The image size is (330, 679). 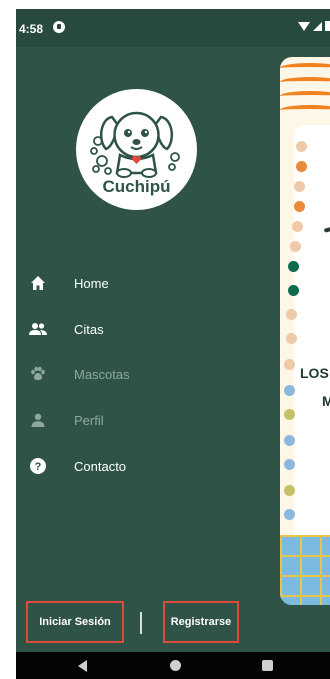 I want to click on home-nav-icon, so click(x=175, y=665).